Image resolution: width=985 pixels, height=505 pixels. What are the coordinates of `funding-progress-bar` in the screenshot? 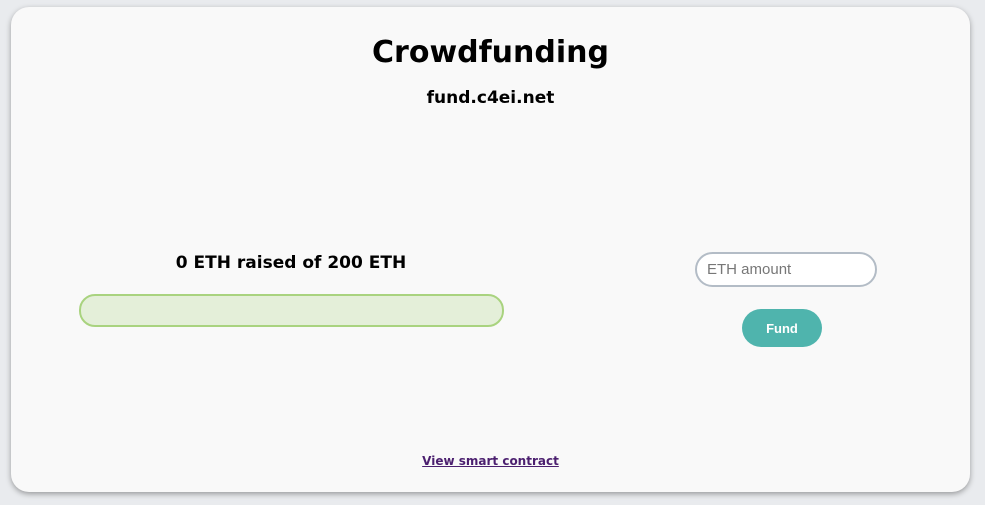 It's located at (291, 310).